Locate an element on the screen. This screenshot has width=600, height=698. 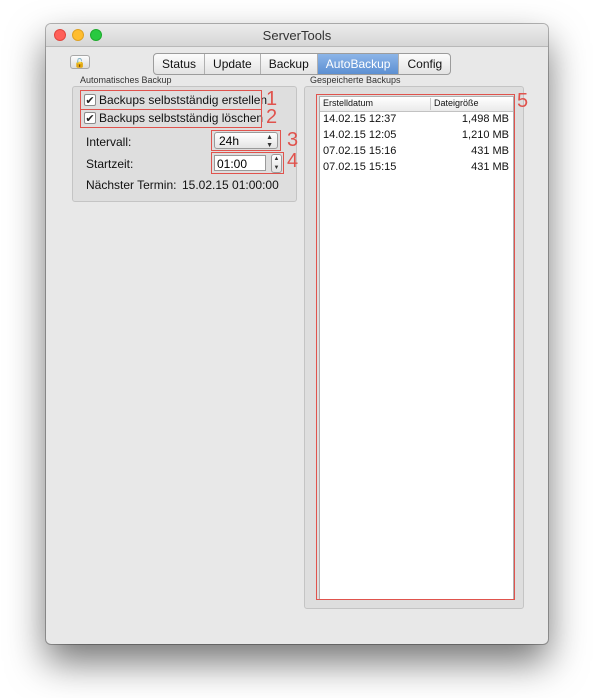
interval-label: Intervall: is located at coordinates (109, 142).